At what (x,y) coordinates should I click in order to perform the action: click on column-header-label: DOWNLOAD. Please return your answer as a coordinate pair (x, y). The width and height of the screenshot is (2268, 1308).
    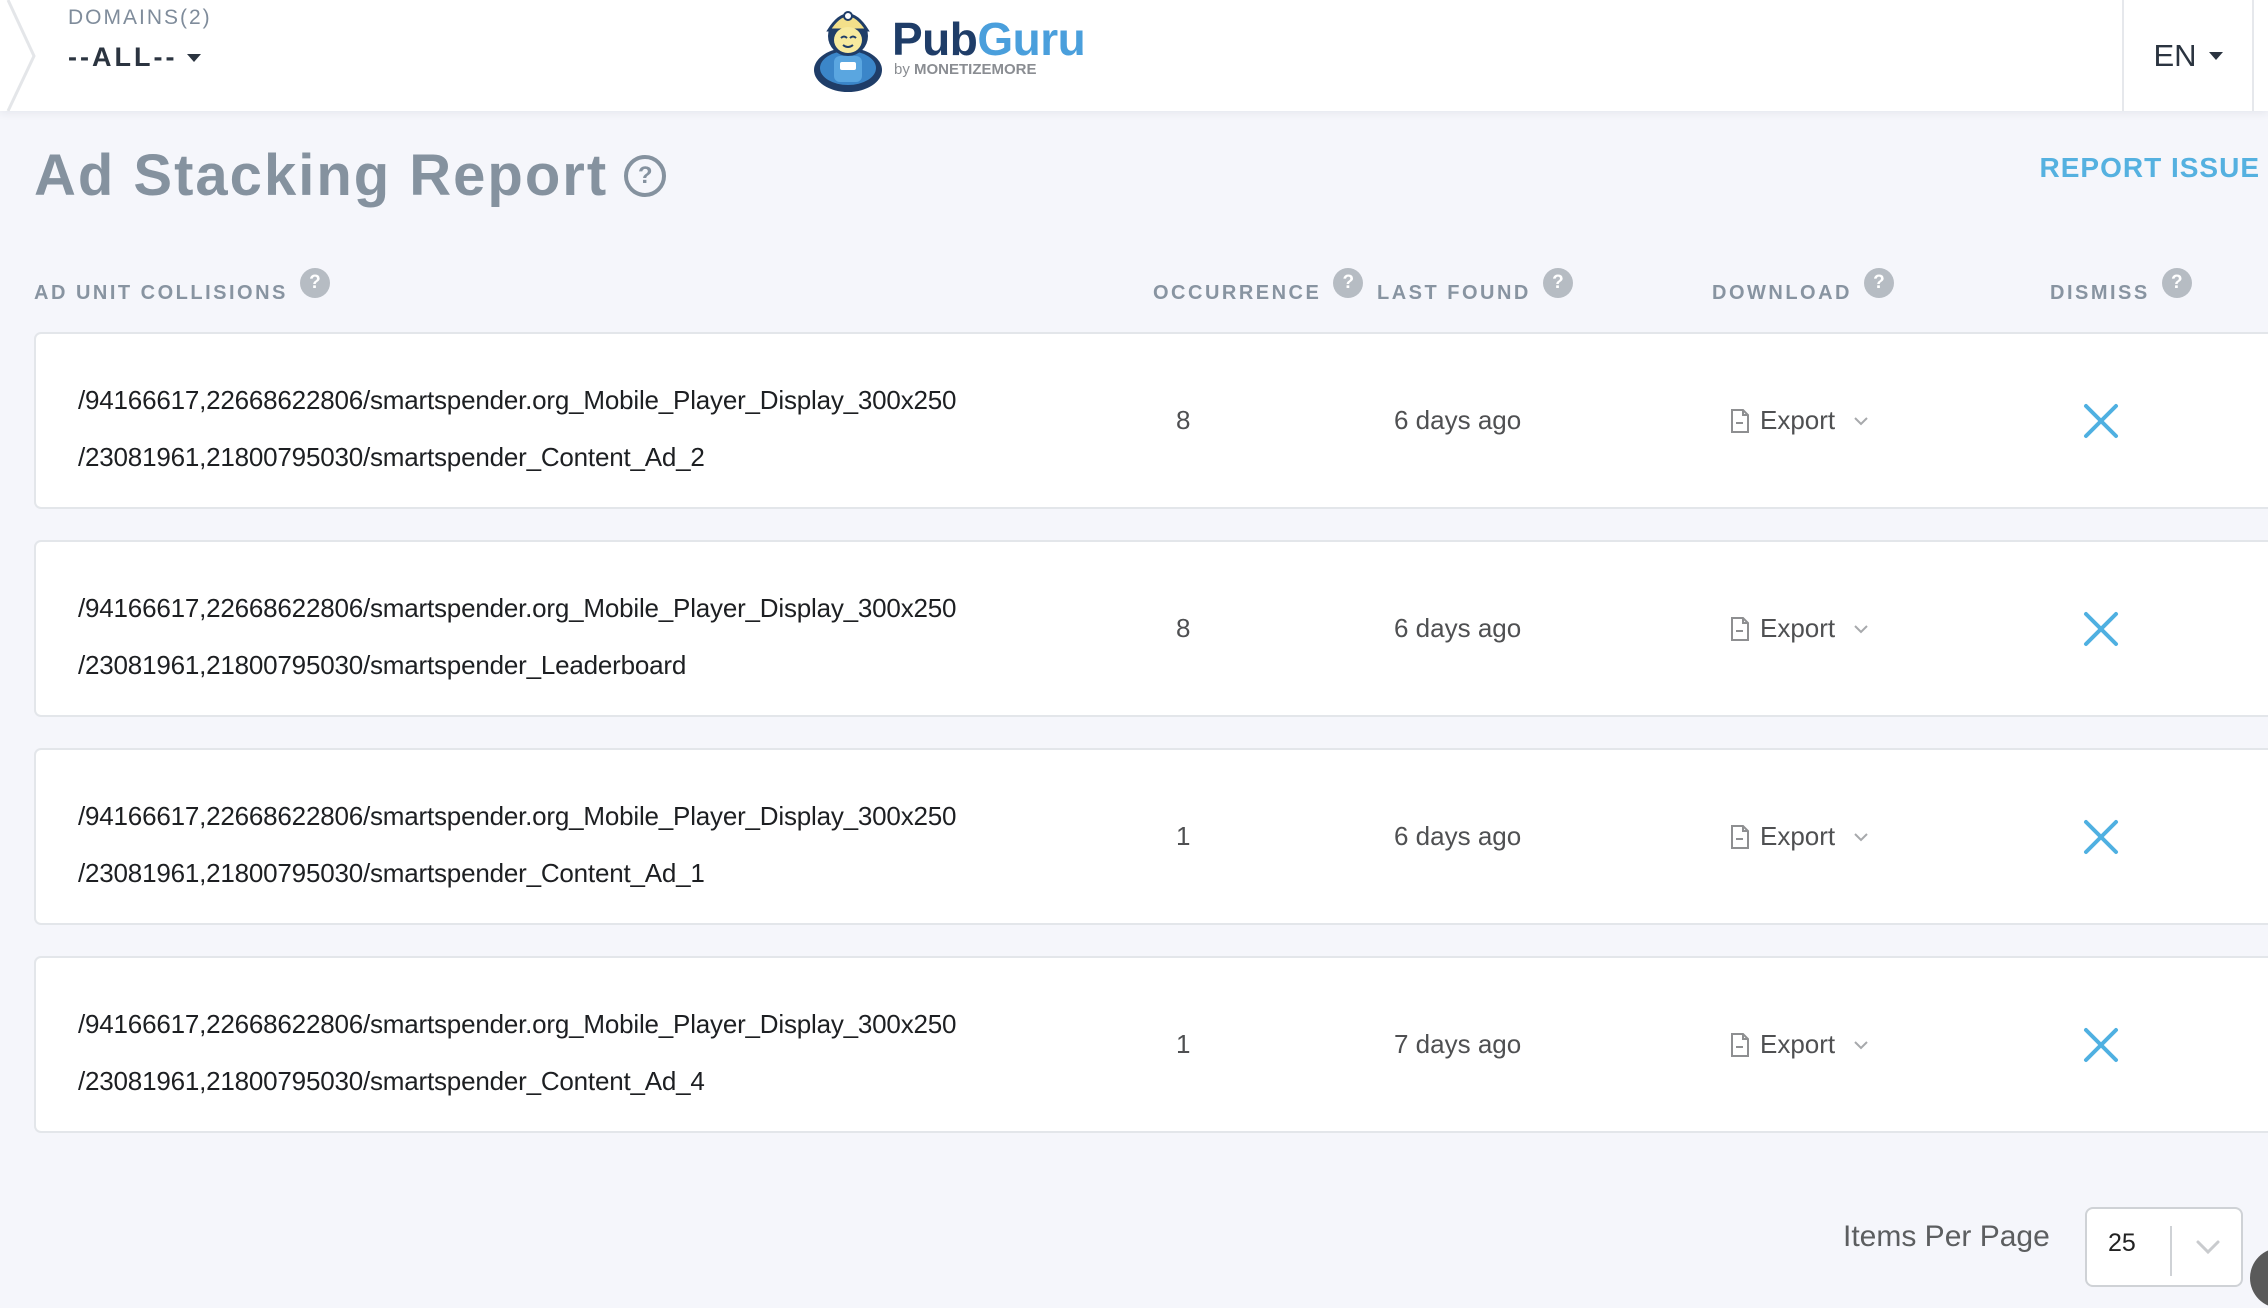
    Looking at the image, I should click on (1782, 293).